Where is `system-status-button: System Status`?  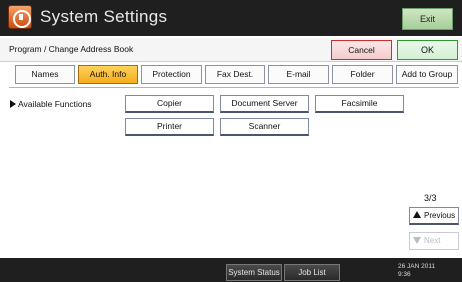 system-status-button: System Status is located at coordinates (254, 272).